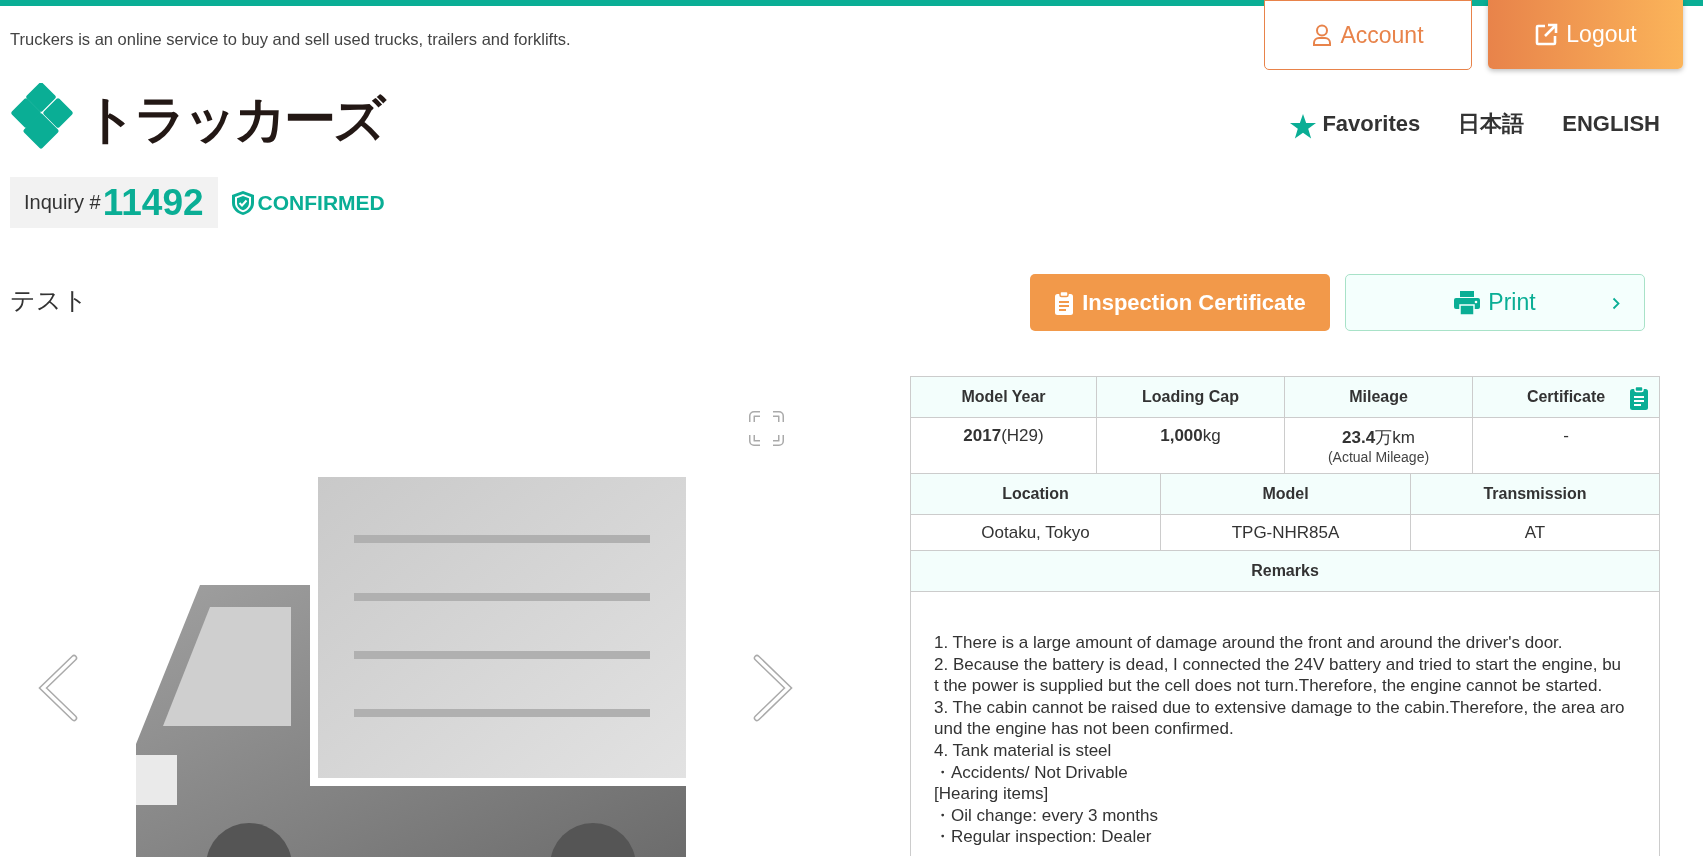 This screenshot has height=862, width=1703. Describe the element at coordinates (1566, 397) in the screenshot. I see `column-heading: Certificate` at that location.